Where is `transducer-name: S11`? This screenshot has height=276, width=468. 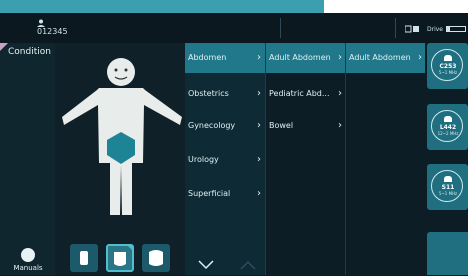
transducer-name: S11 is located at coordinates (448, 187).